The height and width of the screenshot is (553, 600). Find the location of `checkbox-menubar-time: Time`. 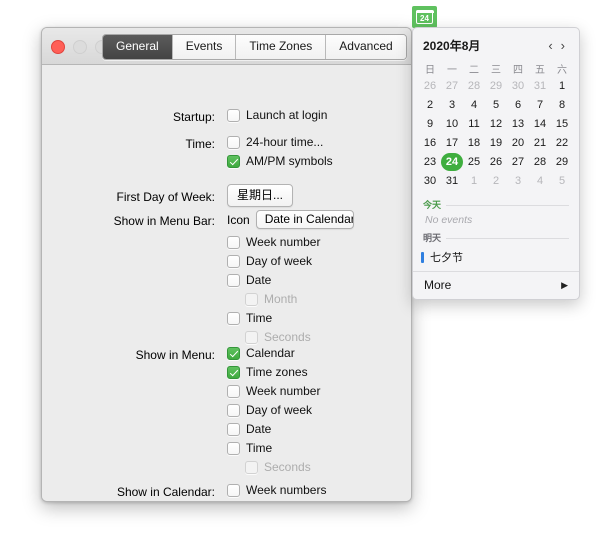

checkbox-menubar-time: Time is located at coordinates (290, 318).